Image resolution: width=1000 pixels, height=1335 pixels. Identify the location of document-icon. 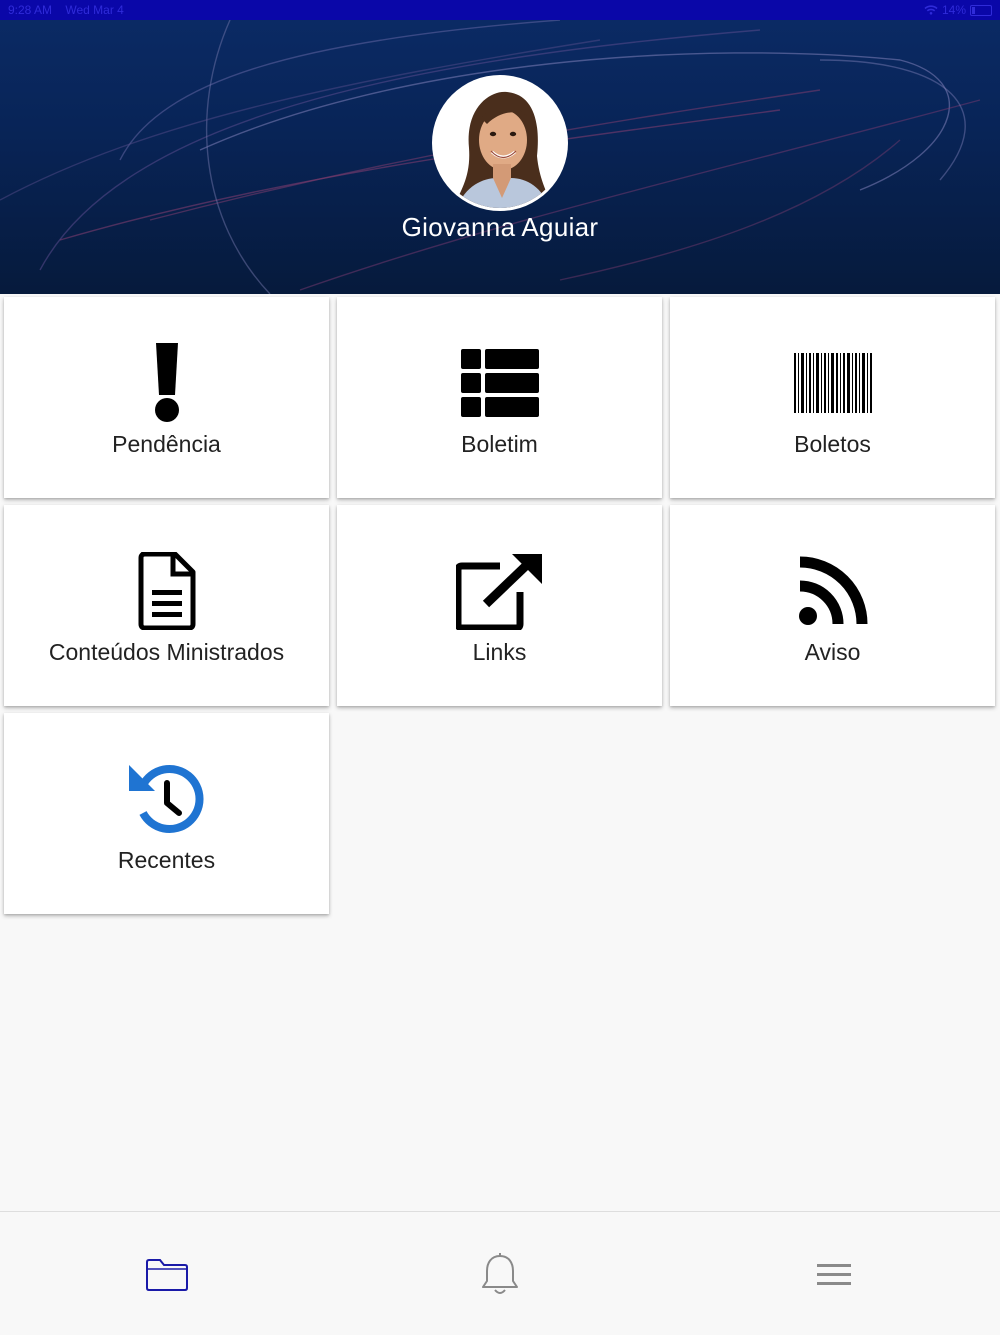
(166, 591).